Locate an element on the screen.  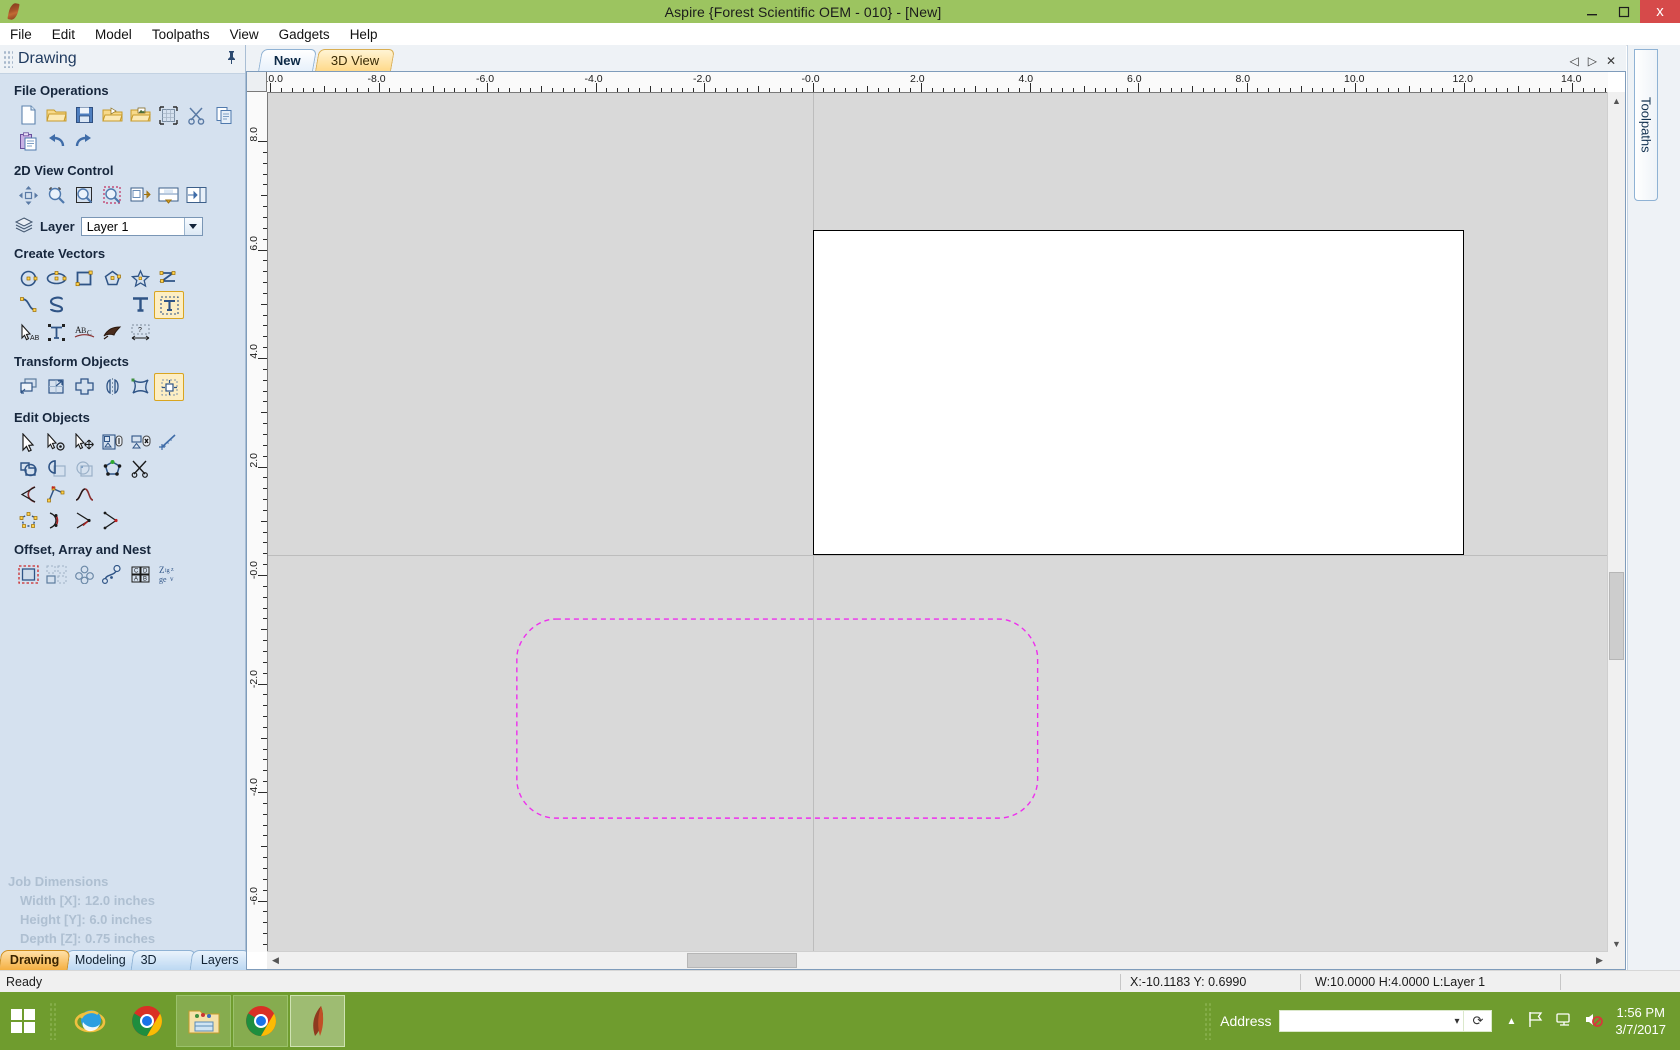
scroll-up-arrow-icon: ▲ is located at coordinates (1616, 100).